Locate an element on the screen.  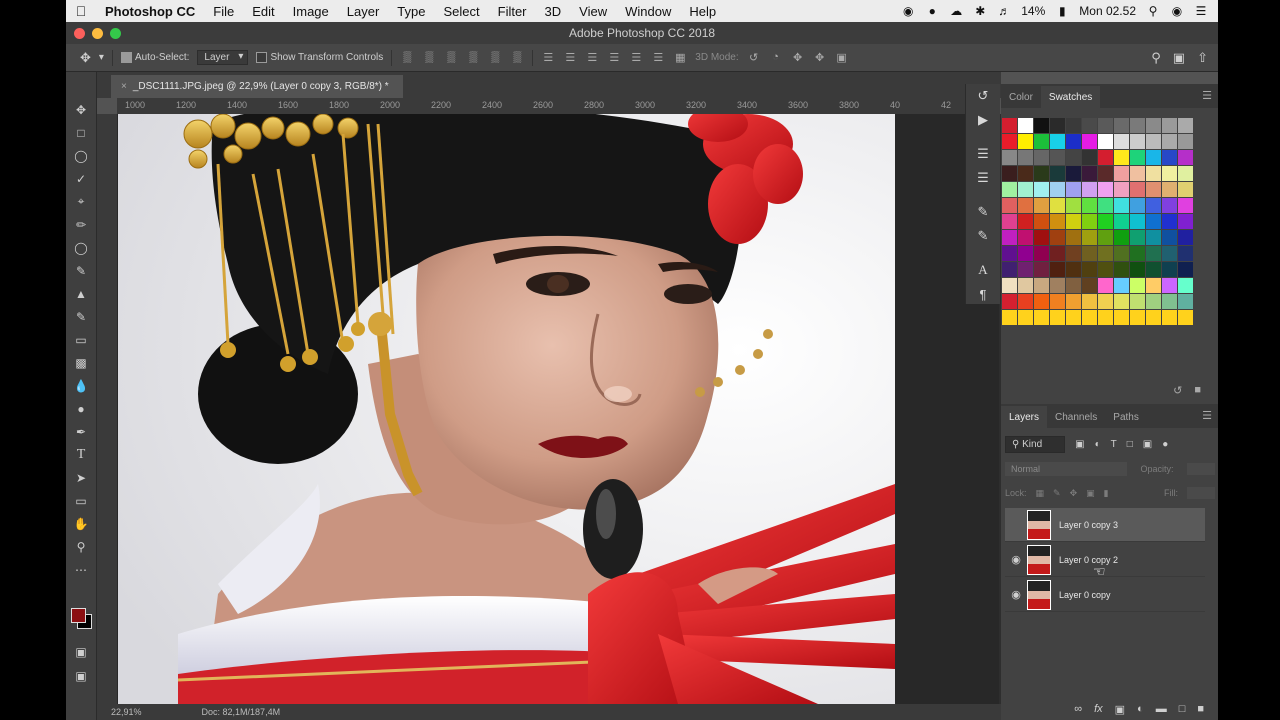
crop-tool-icon: ⌖ is located at coordinates (81, 201).